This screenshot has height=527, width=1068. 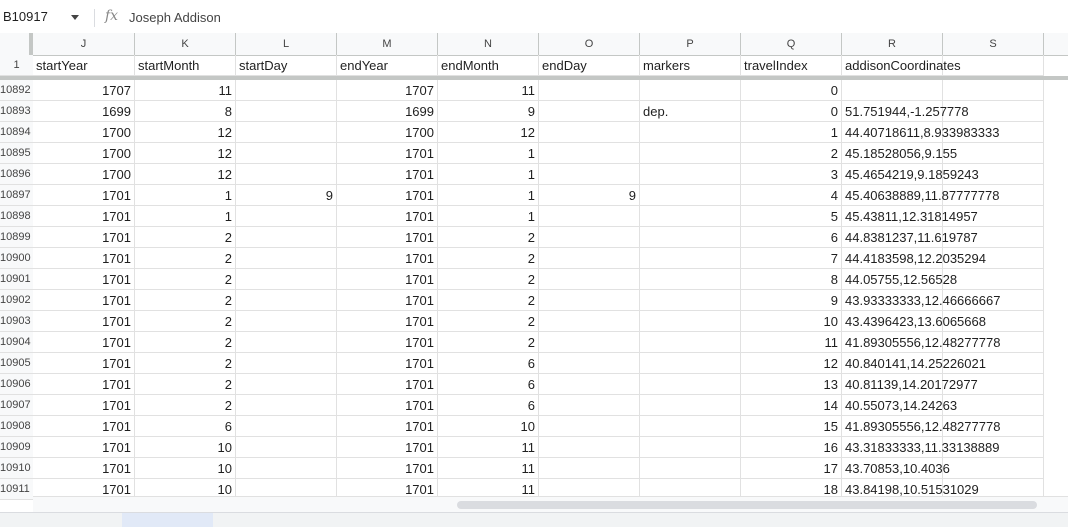 I want to click on header-cell: markers, so click(x=690, y=65).